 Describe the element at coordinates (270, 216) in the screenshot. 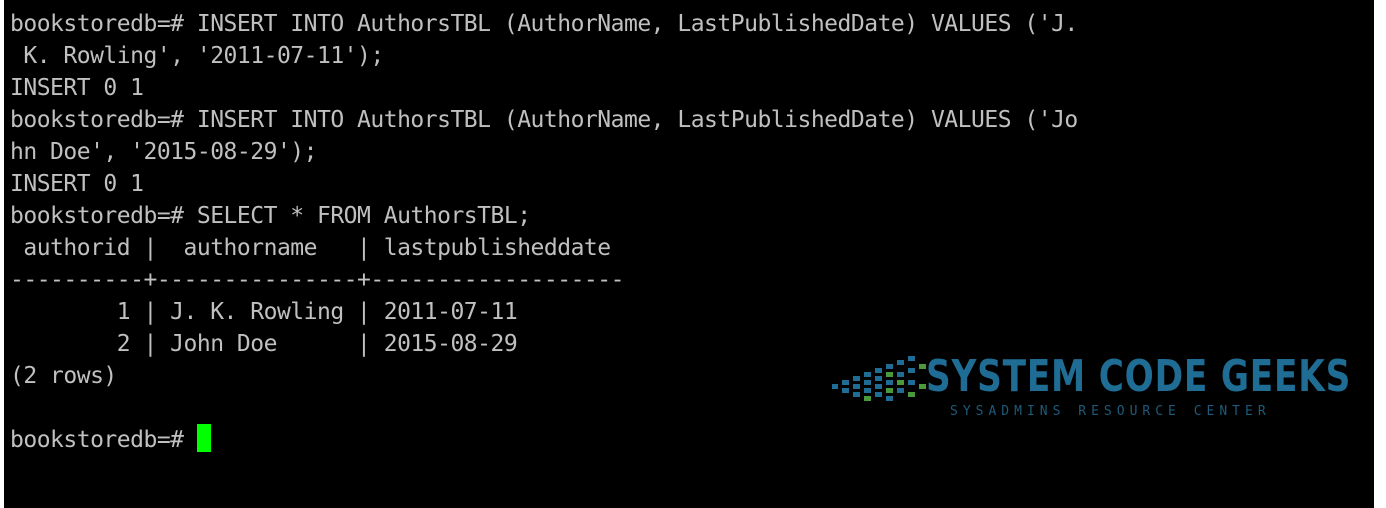

I see `terminal-line: bookstoredb=# SELECT * FROM AuthorsTBL;` at that location.